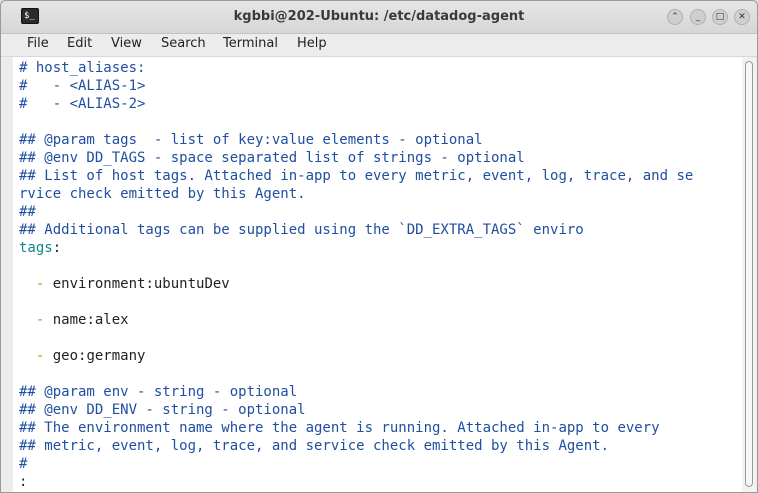  I want to click on terminal-line: # - <ALIAS-1>, so click(82, 86).